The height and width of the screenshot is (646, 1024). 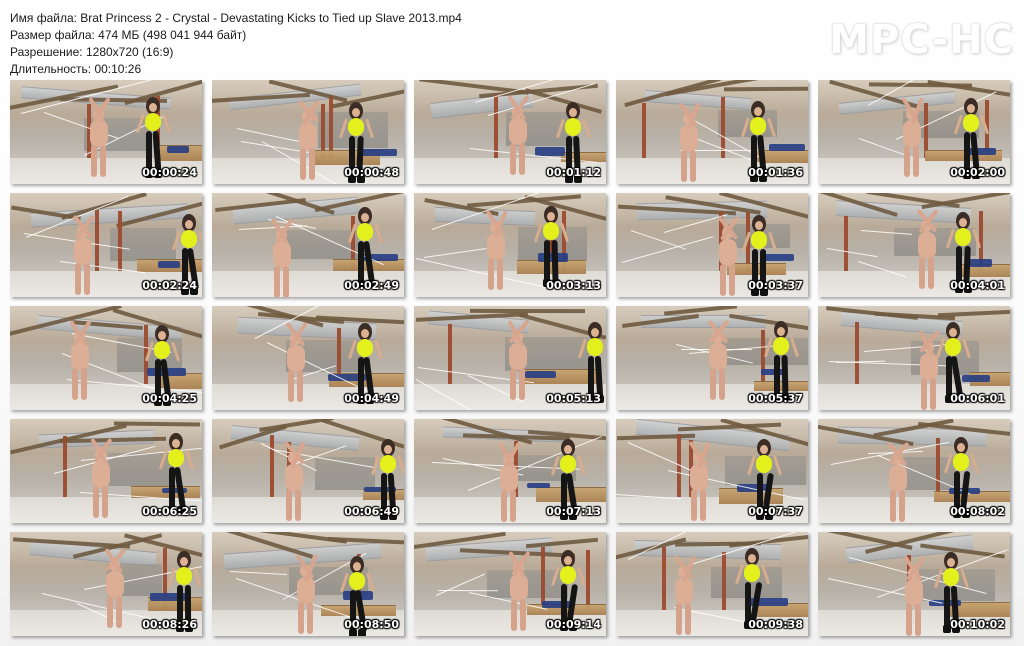 I want to click on timecode-label: 00:02:49, so click(x=371, y=285).